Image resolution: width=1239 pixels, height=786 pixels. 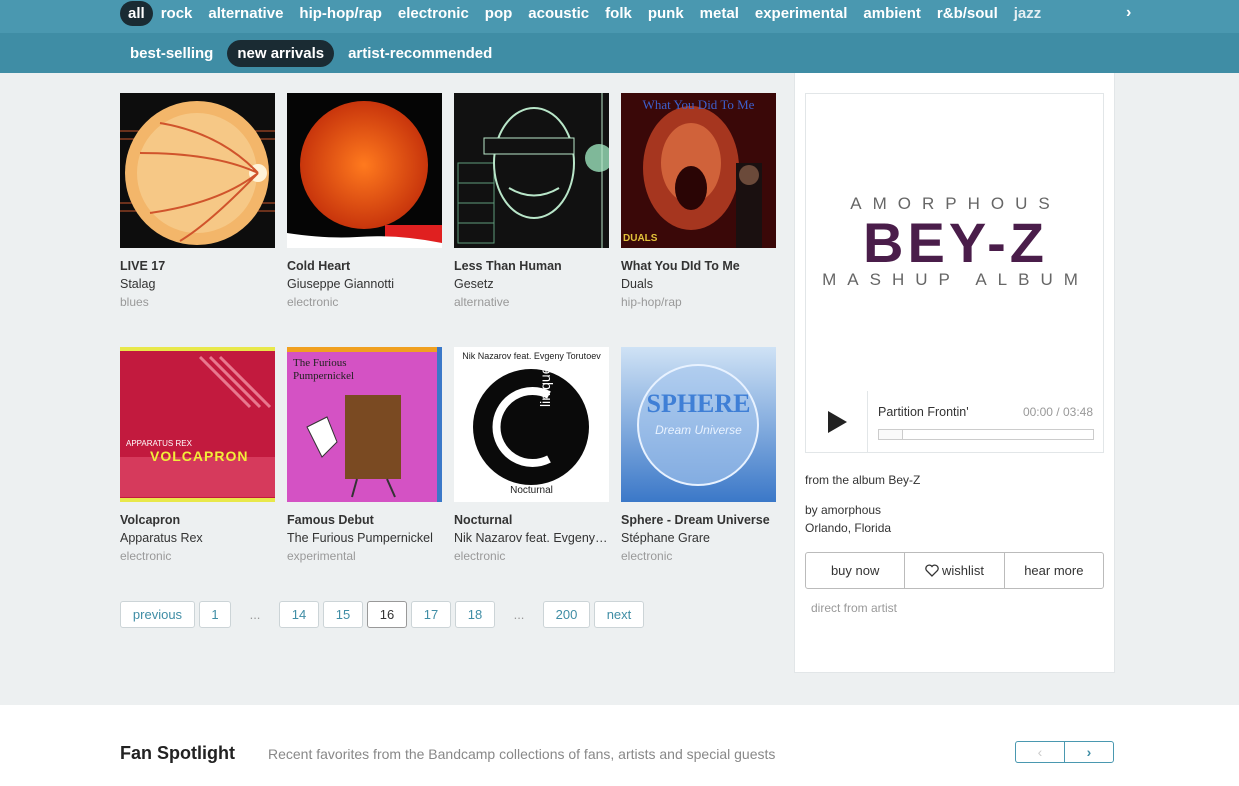 I want to click on keyboard-art-image, so click(x=197, y=424).